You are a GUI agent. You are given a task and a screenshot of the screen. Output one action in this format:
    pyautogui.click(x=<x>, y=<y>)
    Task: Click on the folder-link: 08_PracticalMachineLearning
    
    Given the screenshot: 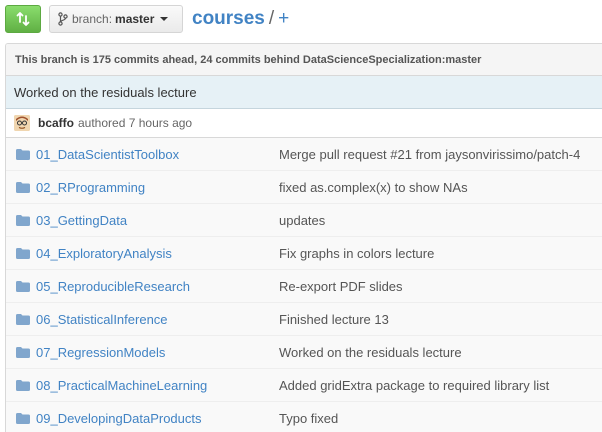 What is the action you would take?
    pyautogui.click(x=157, y=385)
    